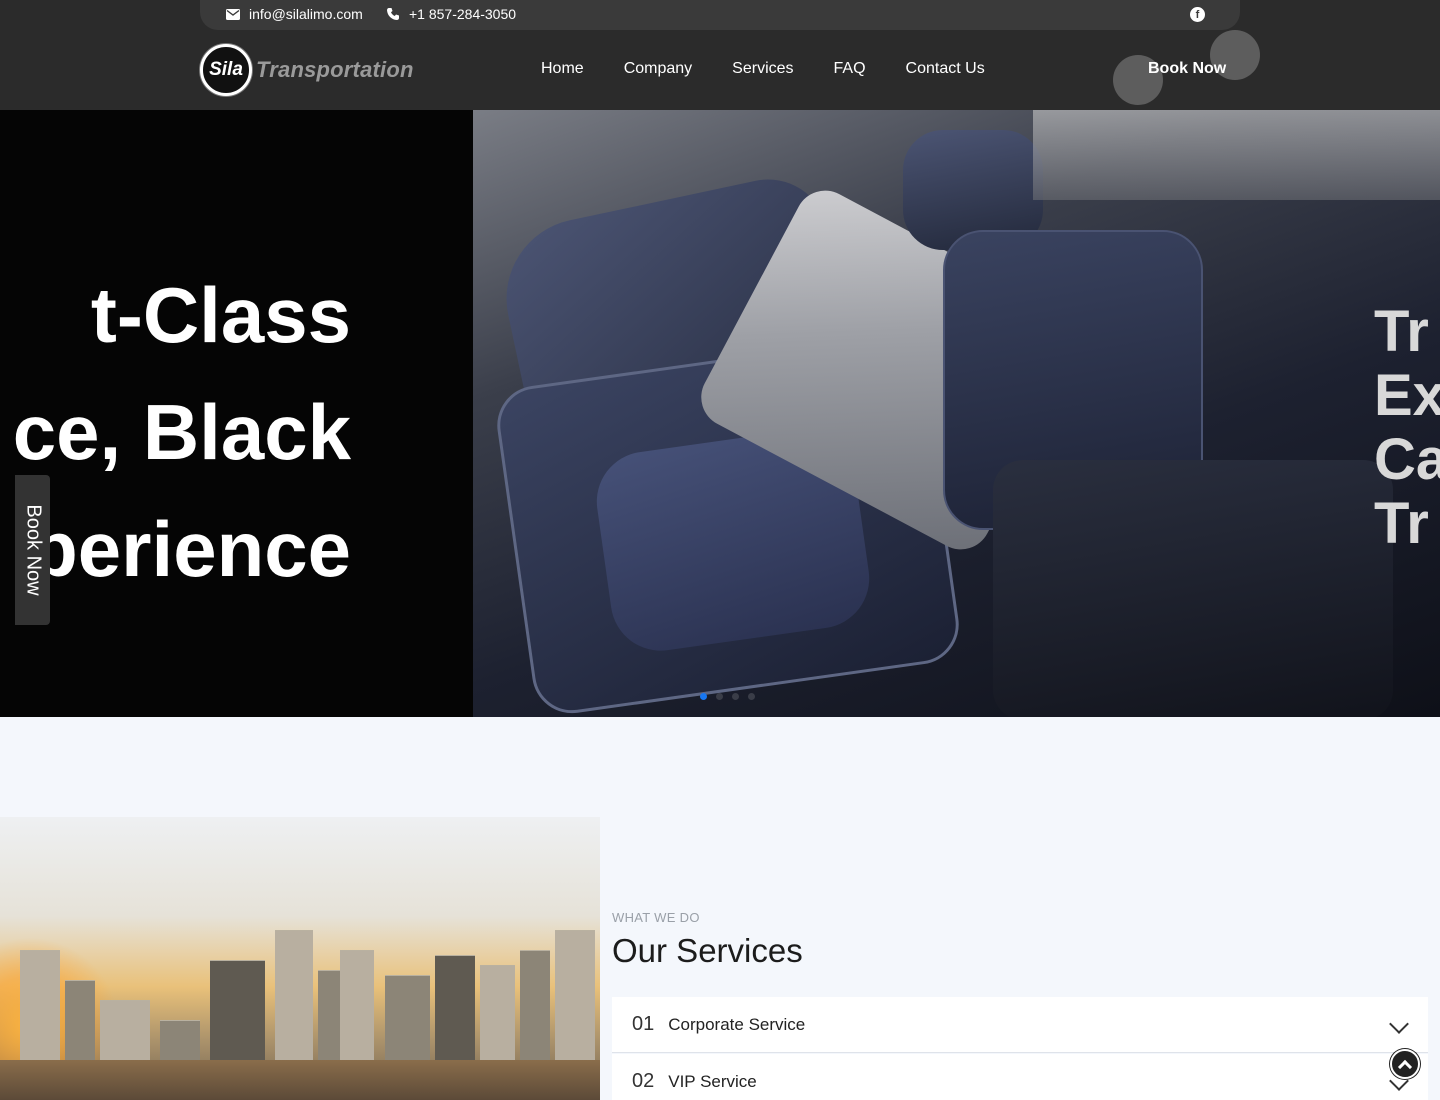 The width and height of the screenshot is (1440, 1100). I want to click on side-book-now-button: Book Now, so click(32, 550).